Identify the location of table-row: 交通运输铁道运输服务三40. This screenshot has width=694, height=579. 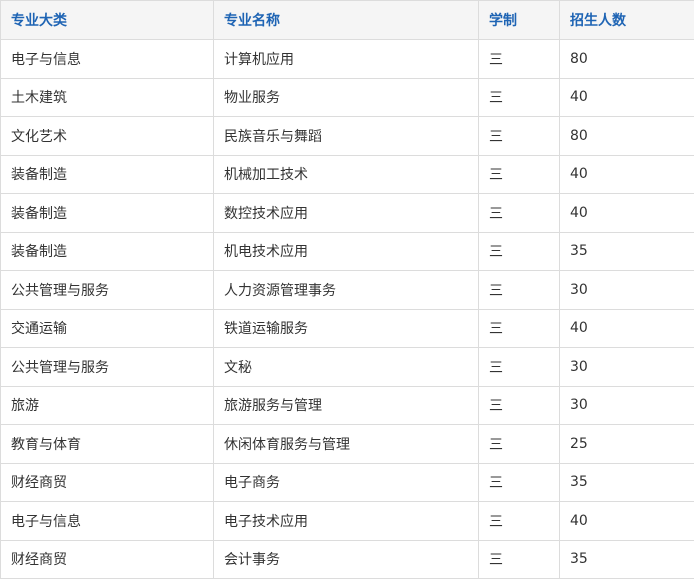
(347, 328).